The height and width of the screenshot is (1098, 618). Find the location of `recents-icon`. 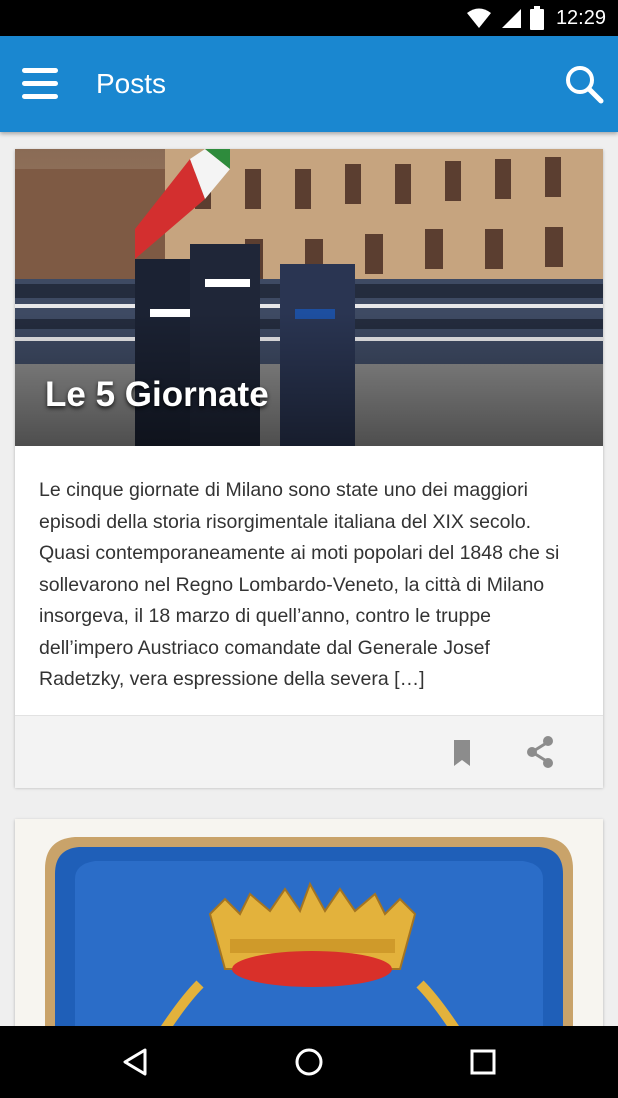

recents-icon is located at coordinates (483, 1062).